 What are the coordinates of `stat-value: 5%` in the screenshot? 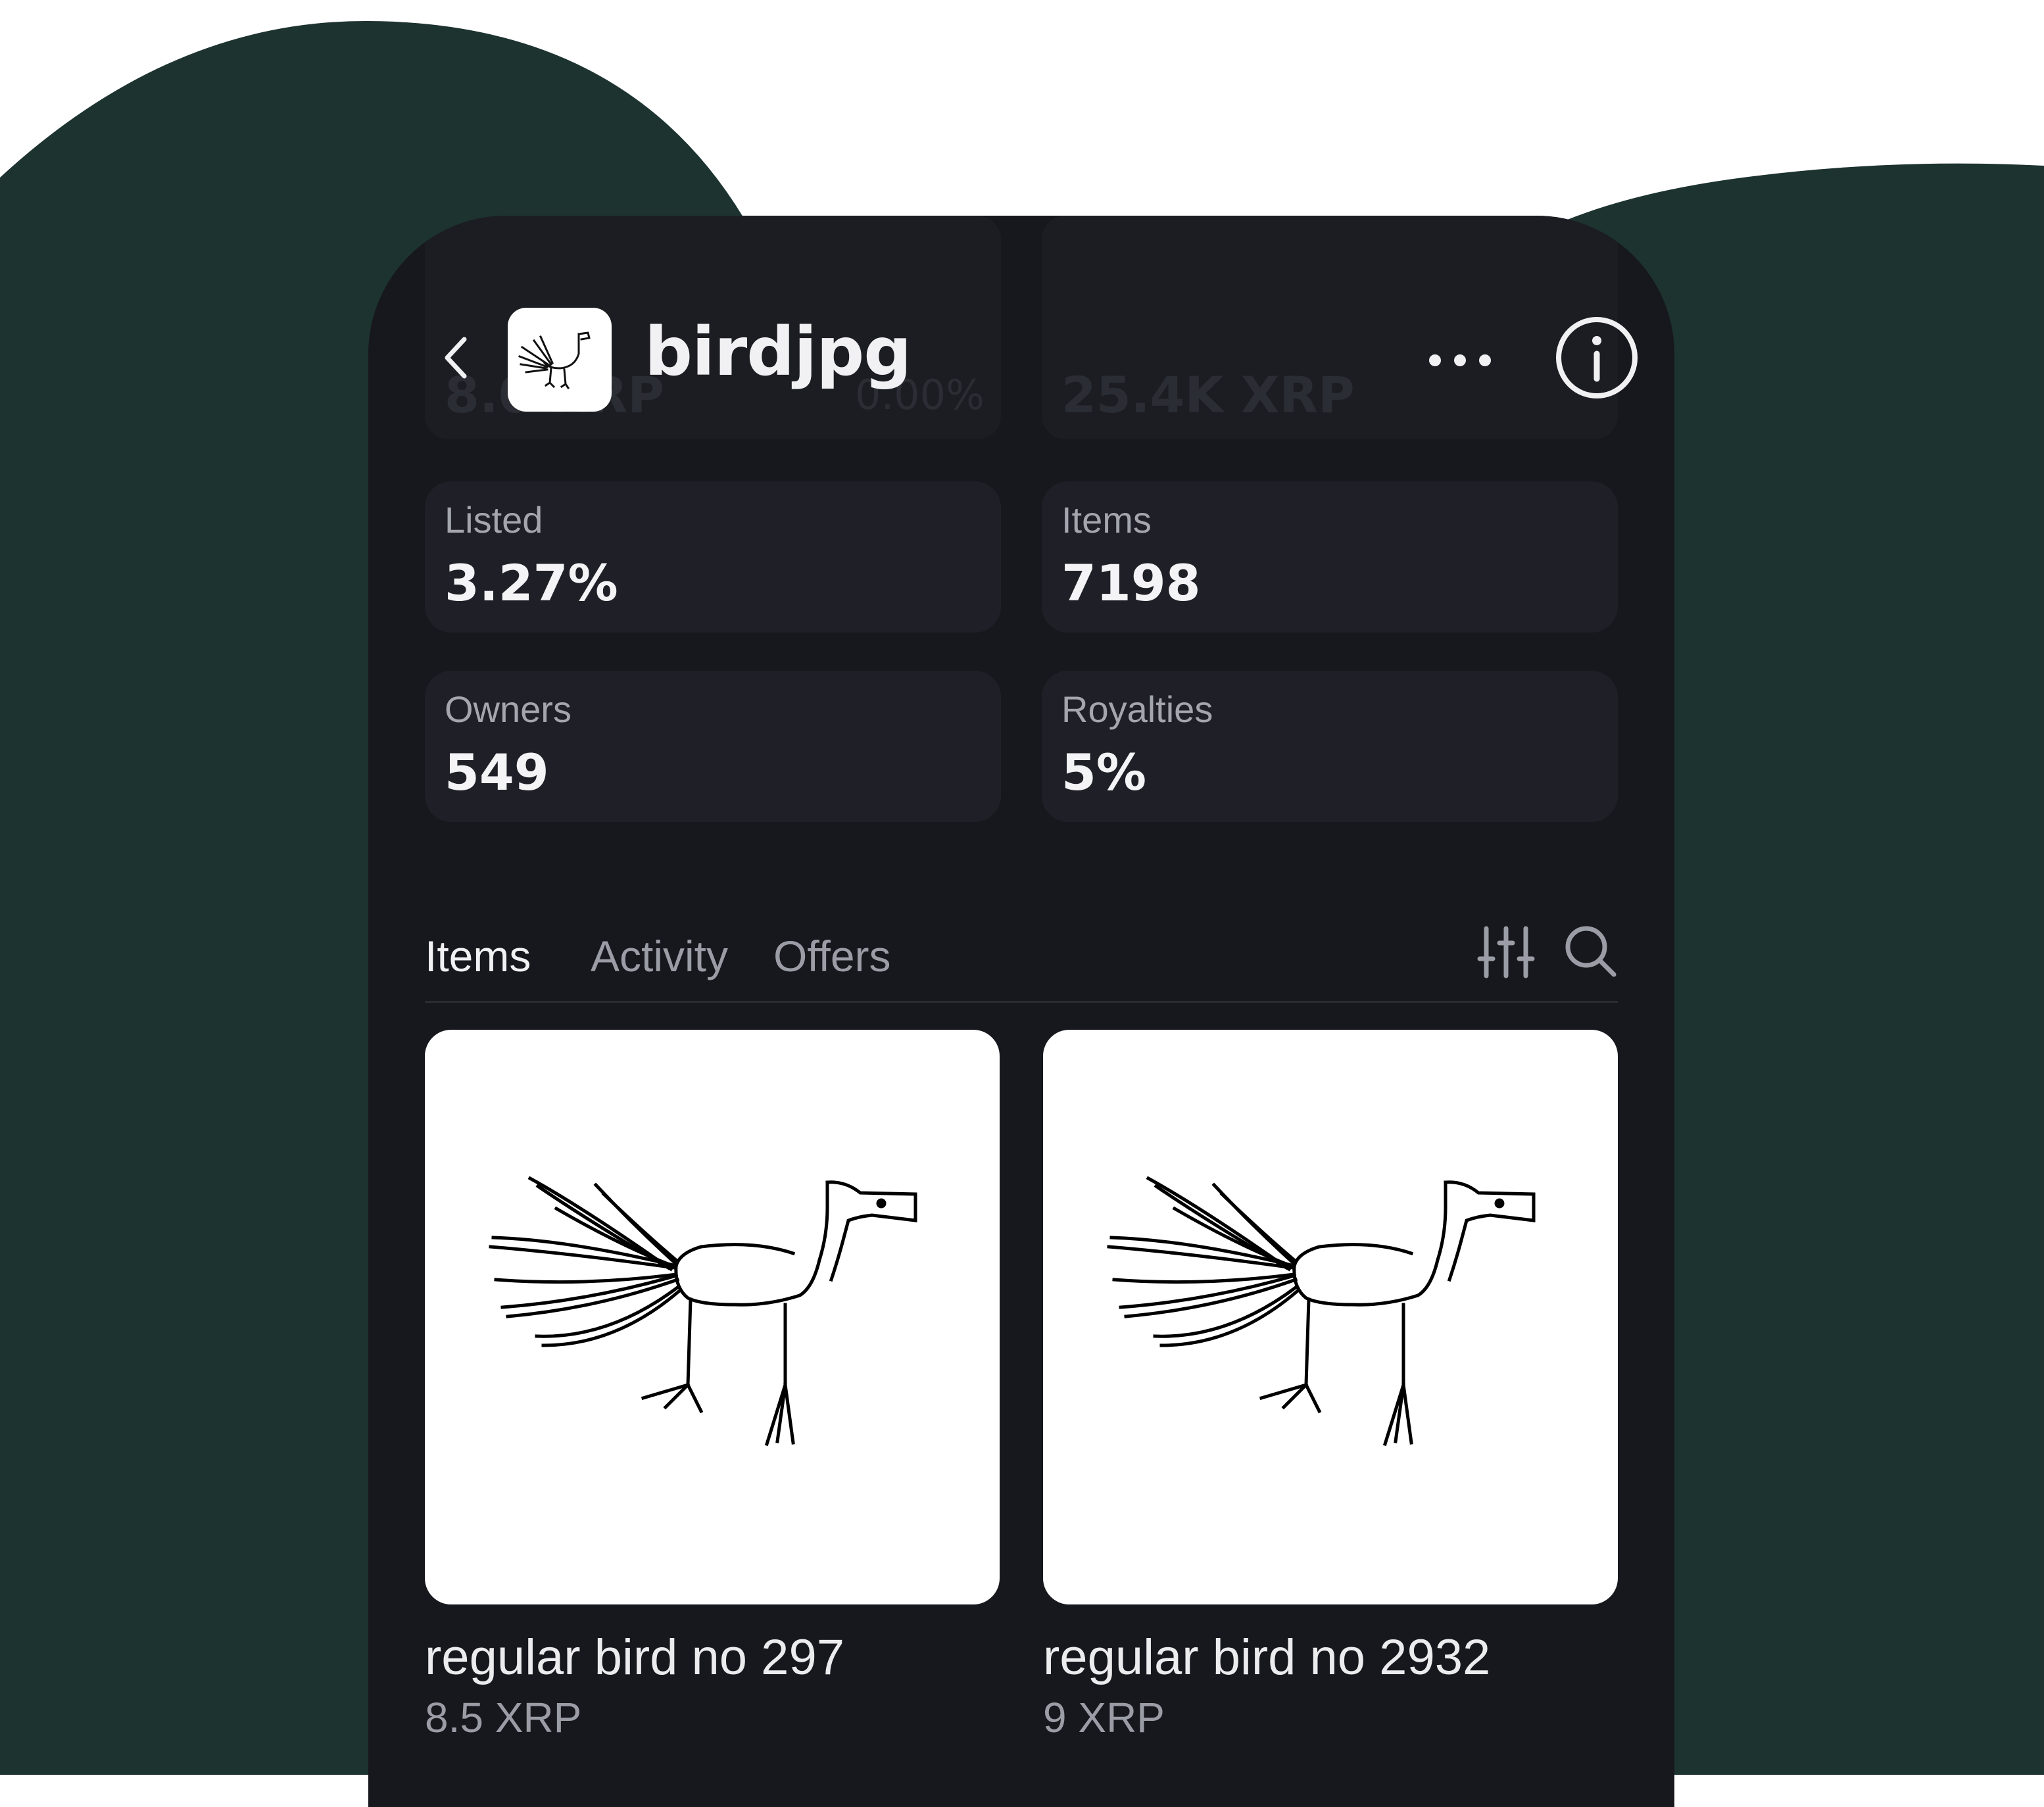 It's located at (1104, 772).